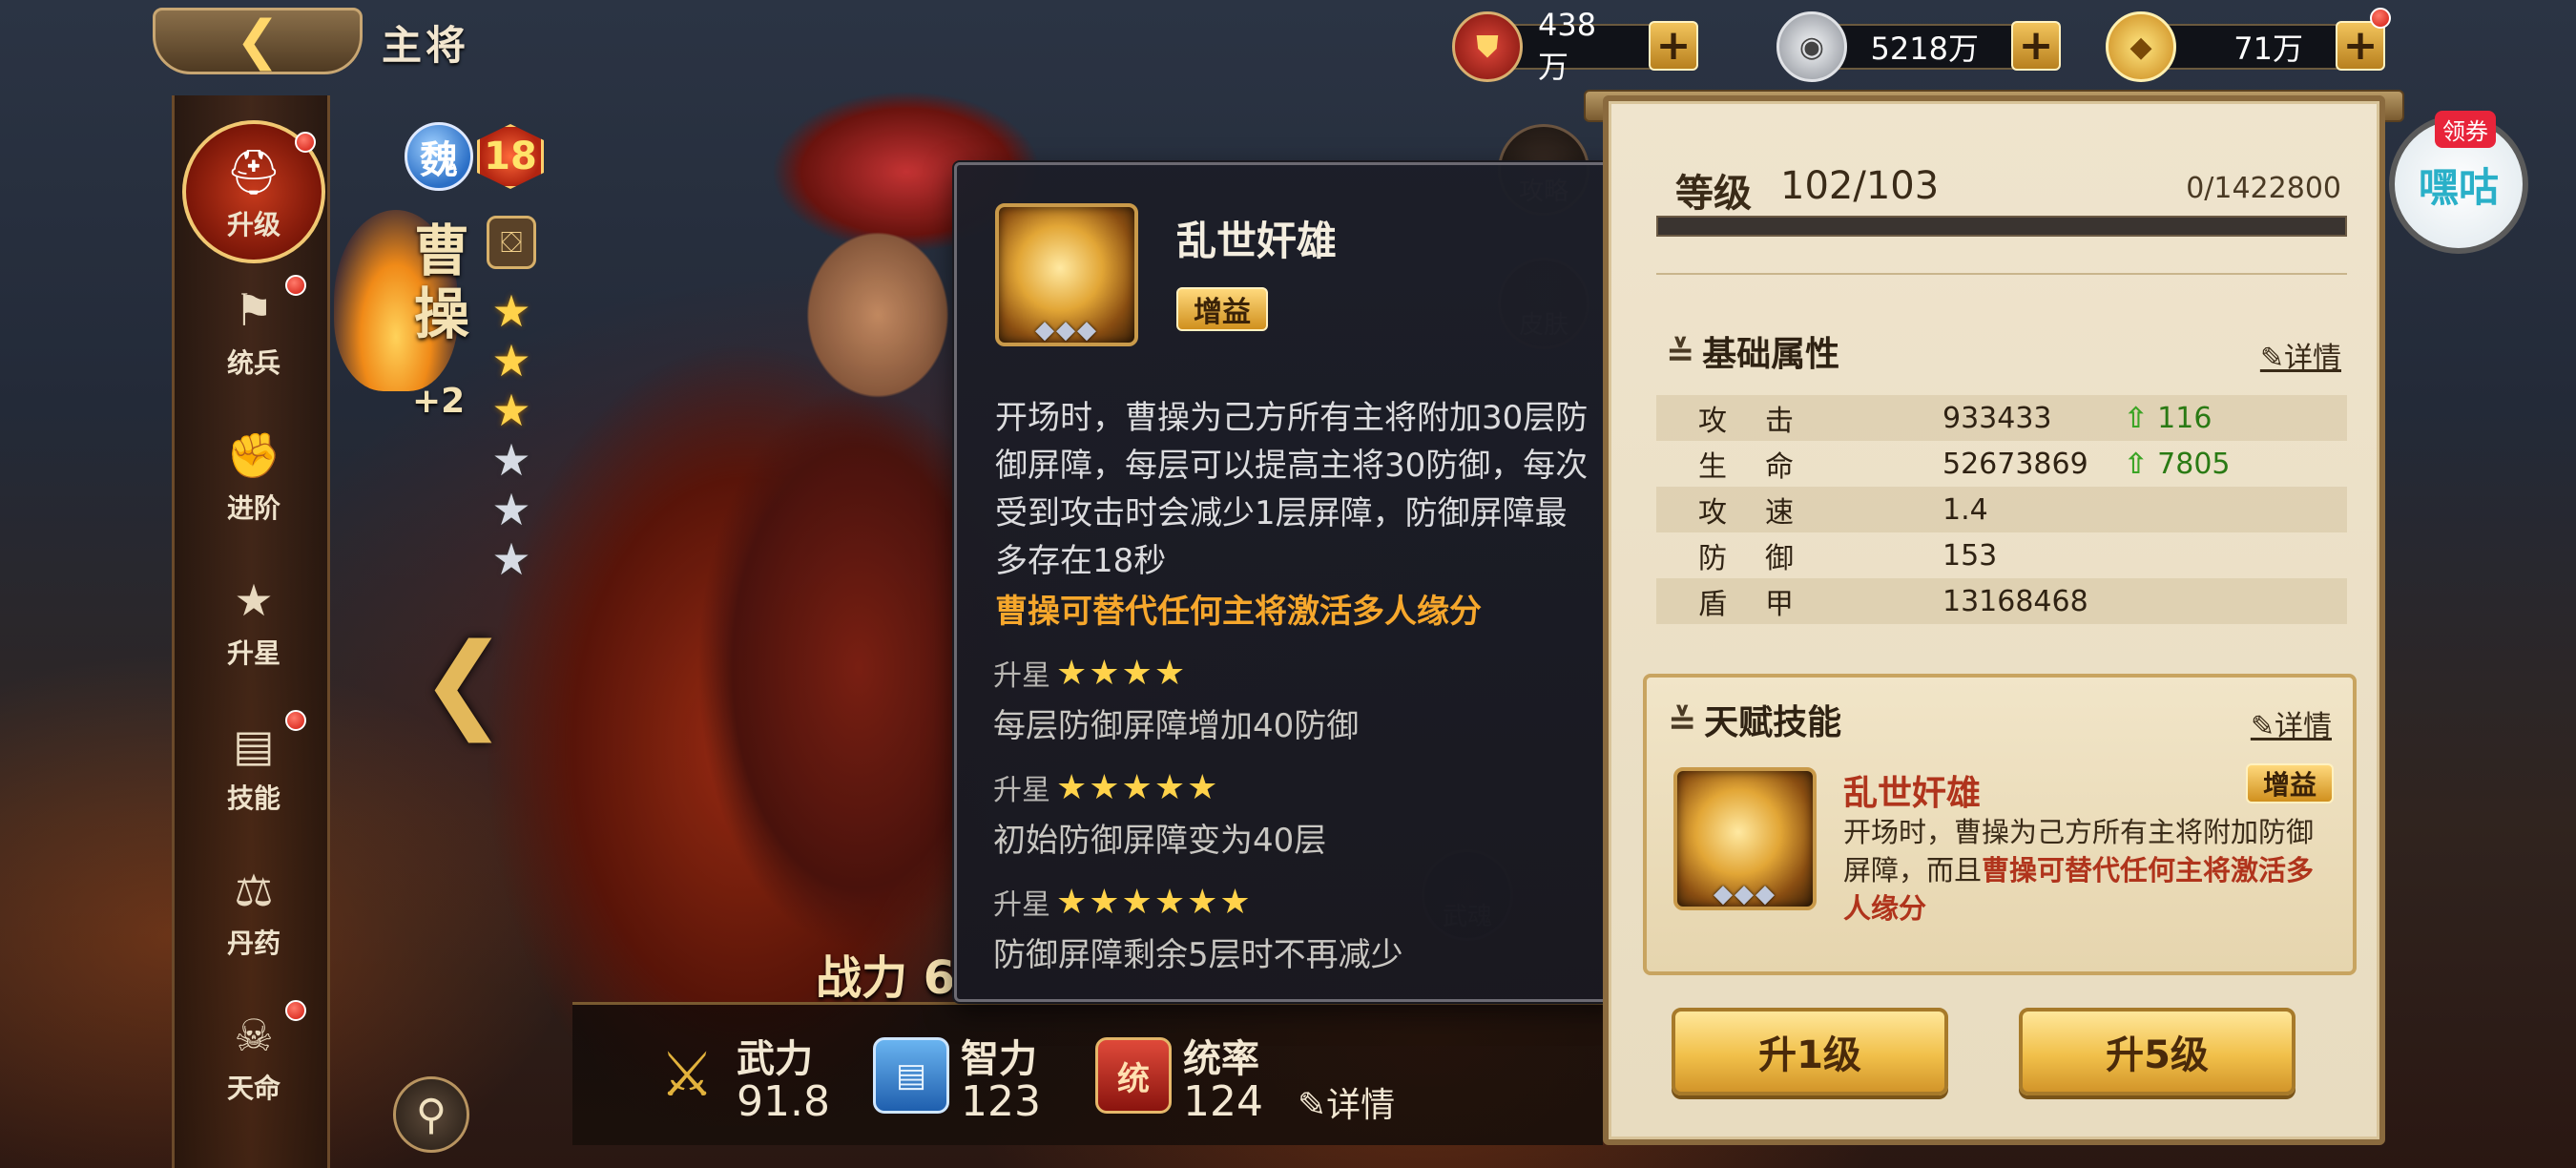 The height and width of the screenshot is (1168, 2576). I want to click on prev-hero-arrow-icon: ❮, so click(464, 681).